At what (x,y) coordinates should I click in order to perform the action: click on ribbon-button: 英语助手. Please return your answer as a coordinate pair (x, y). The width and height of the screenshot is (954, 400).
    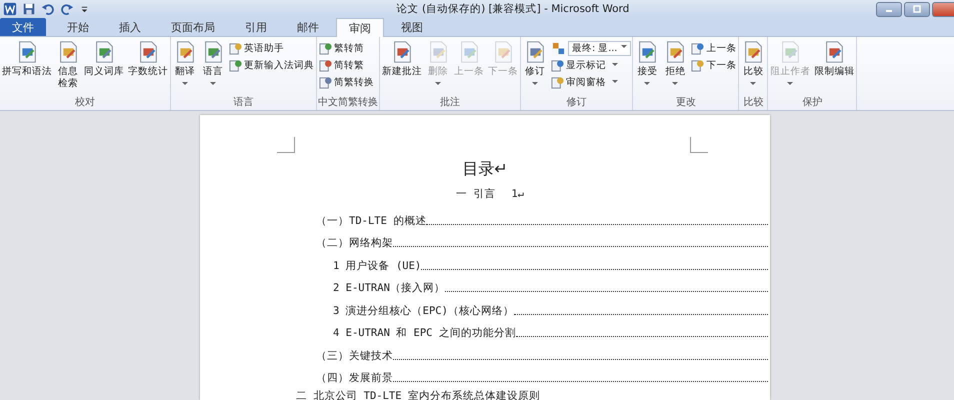
    Looking at the image, I should click on (271, 48).